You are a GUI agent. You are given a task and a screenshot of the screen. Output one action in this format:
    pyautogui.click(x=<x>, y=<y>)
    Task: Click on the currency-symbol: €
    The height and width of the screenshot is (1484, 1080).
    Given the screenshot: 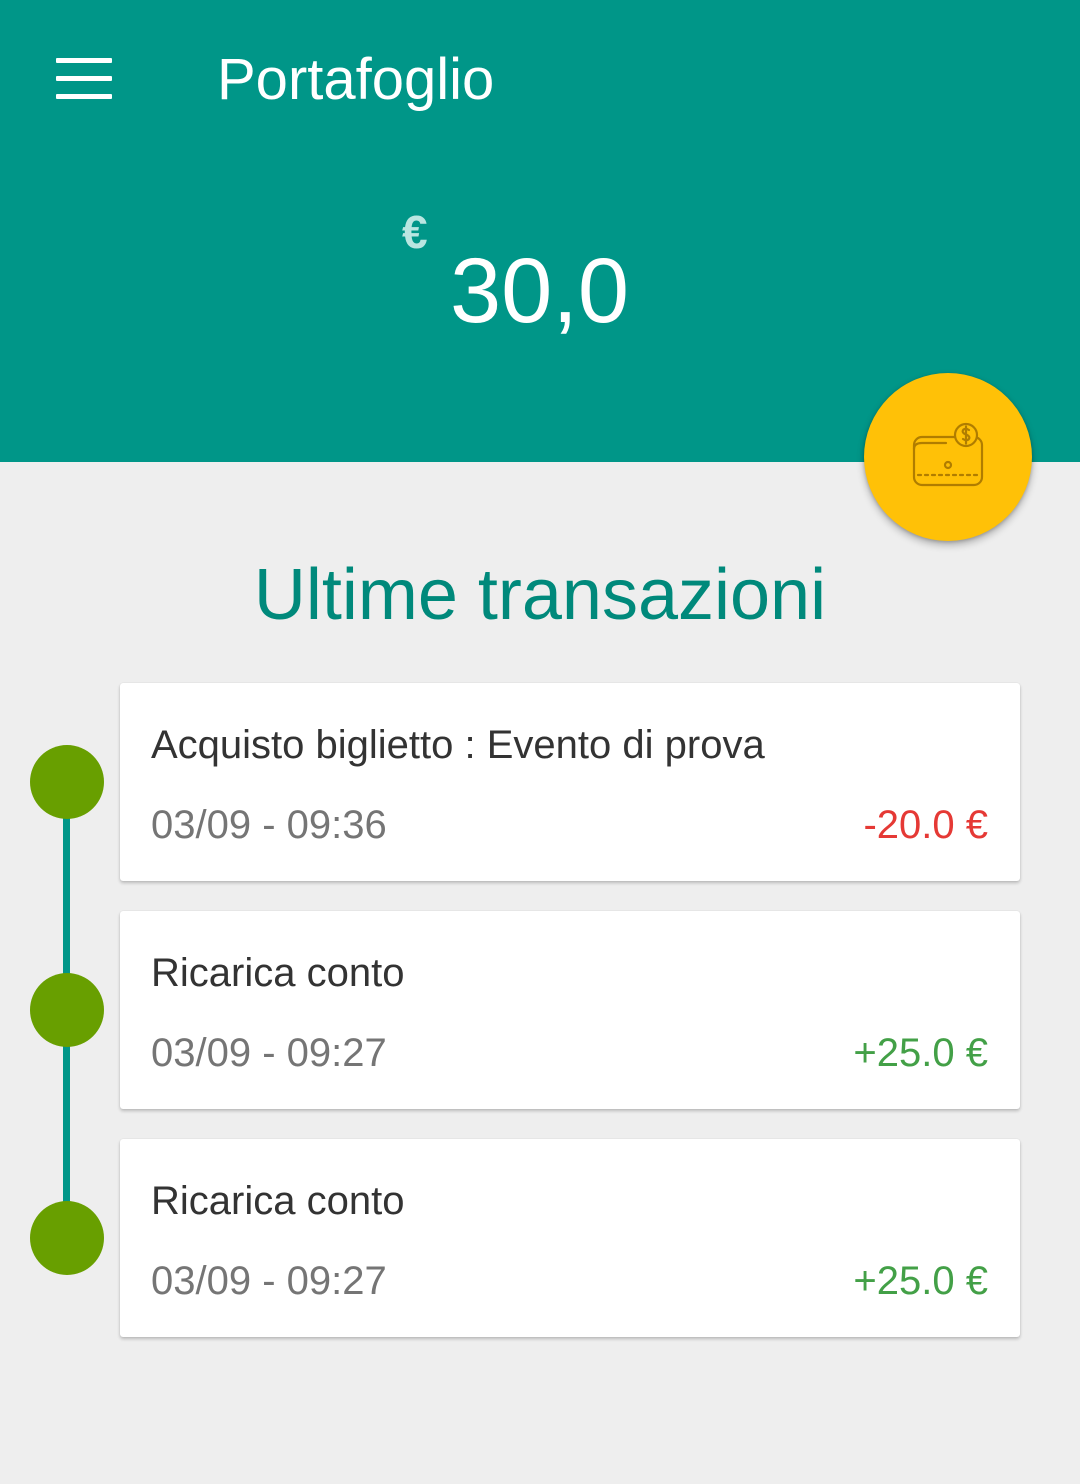 What is the action you would take?
    pyautogui.click(x=415, y=232)
    